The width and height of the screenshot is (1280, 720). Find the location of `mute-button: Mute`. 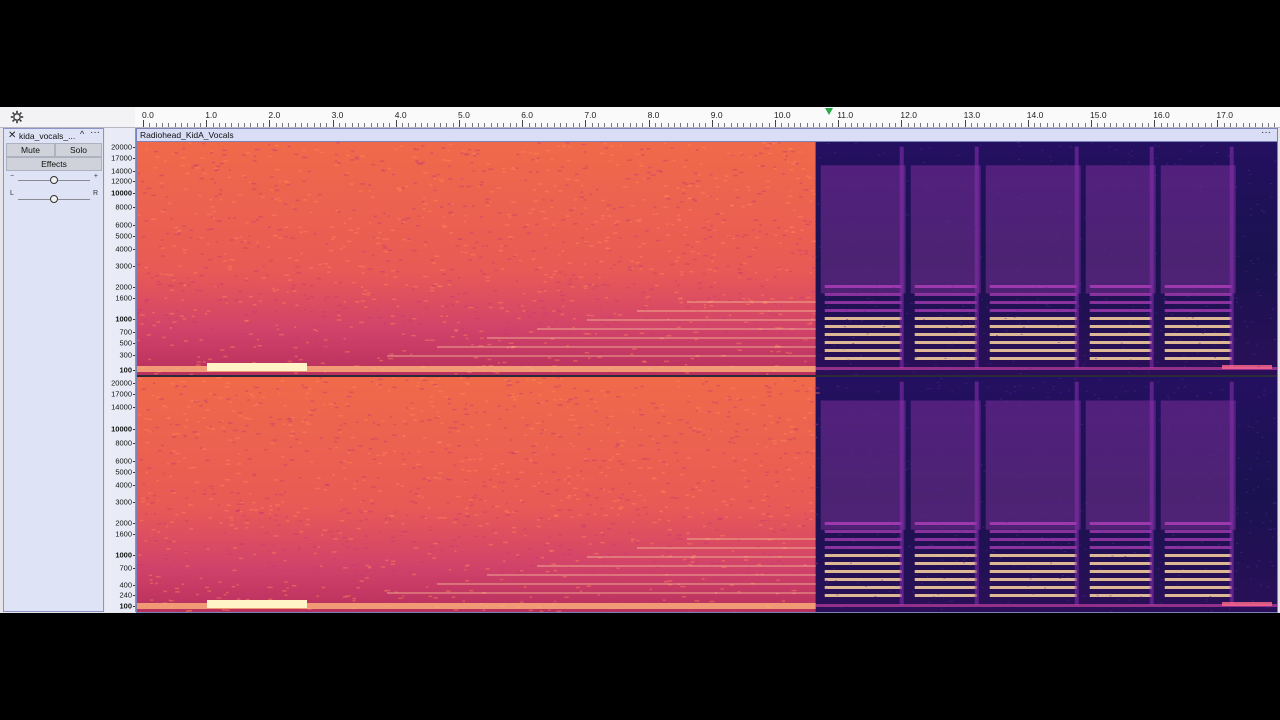

mute-button: Mute is located at coordinates (30, 150).